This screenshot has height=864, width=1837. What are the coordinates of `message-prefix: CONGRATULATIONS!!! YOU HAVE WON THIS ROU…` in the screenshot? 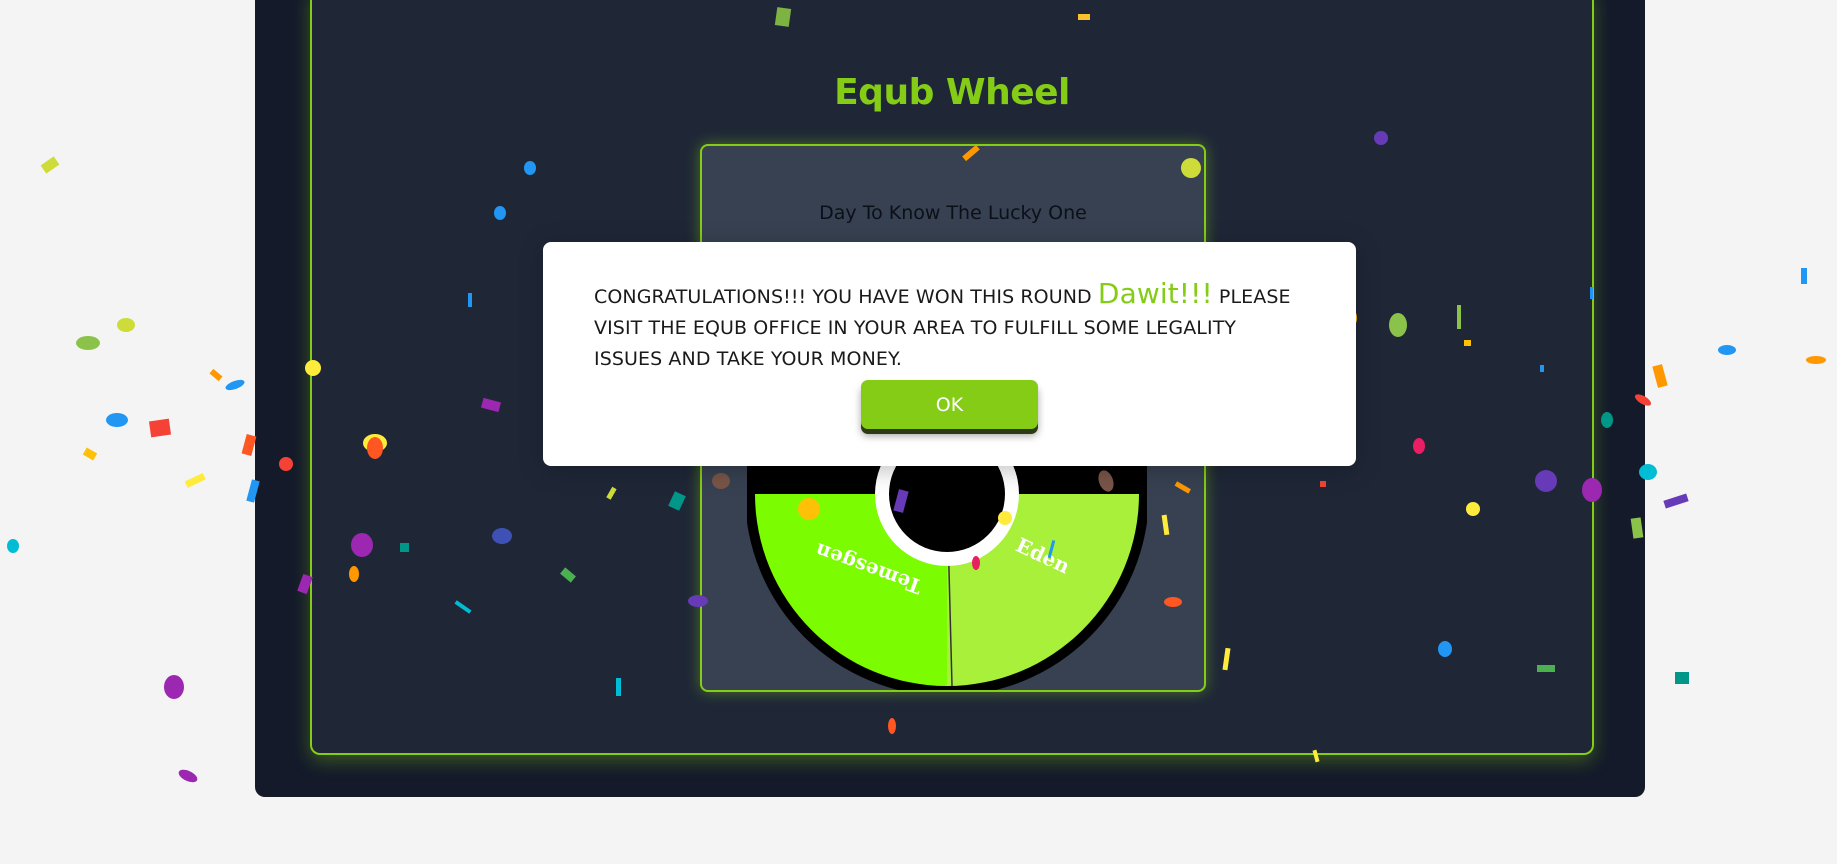 It's located at (846, 297).